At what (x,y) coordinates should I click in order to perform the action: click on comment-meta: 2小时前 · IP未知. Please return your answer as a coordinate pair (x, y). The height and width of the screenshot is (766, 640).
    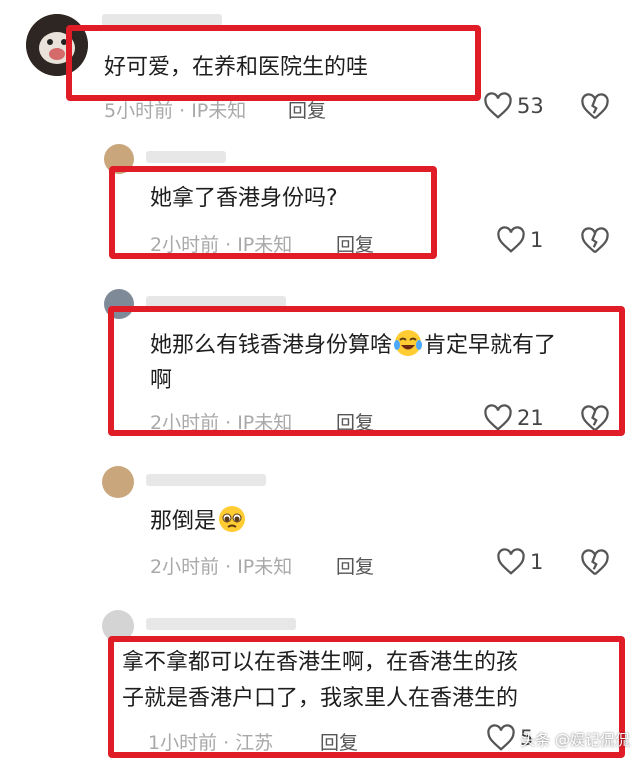
    Looking at the image, I should click on (221, 567).